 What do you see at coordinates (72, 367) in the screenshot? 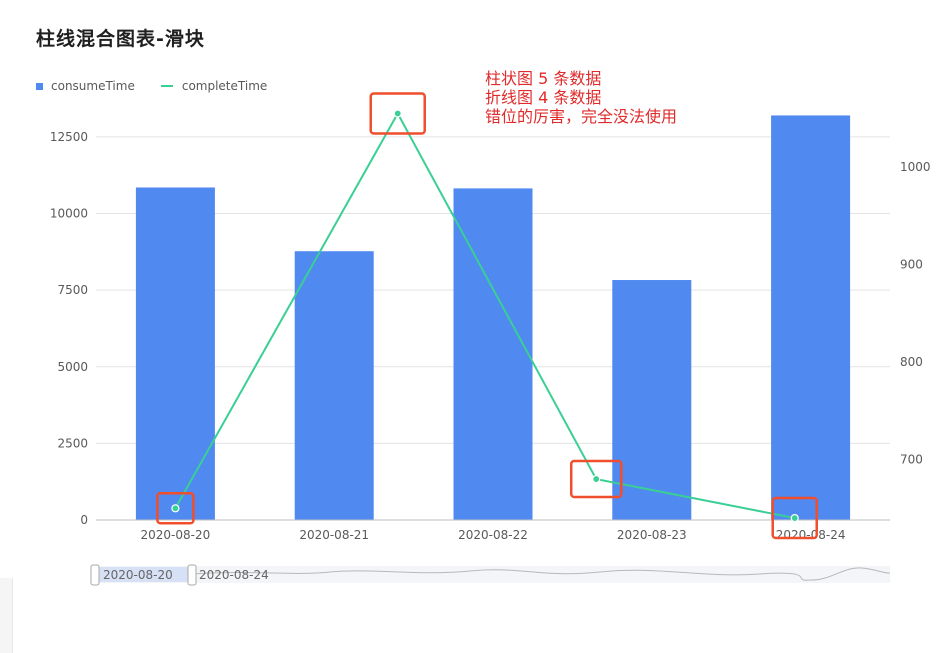
I see `y-left-tick-label: 5000` at bounding box center [72, 367].